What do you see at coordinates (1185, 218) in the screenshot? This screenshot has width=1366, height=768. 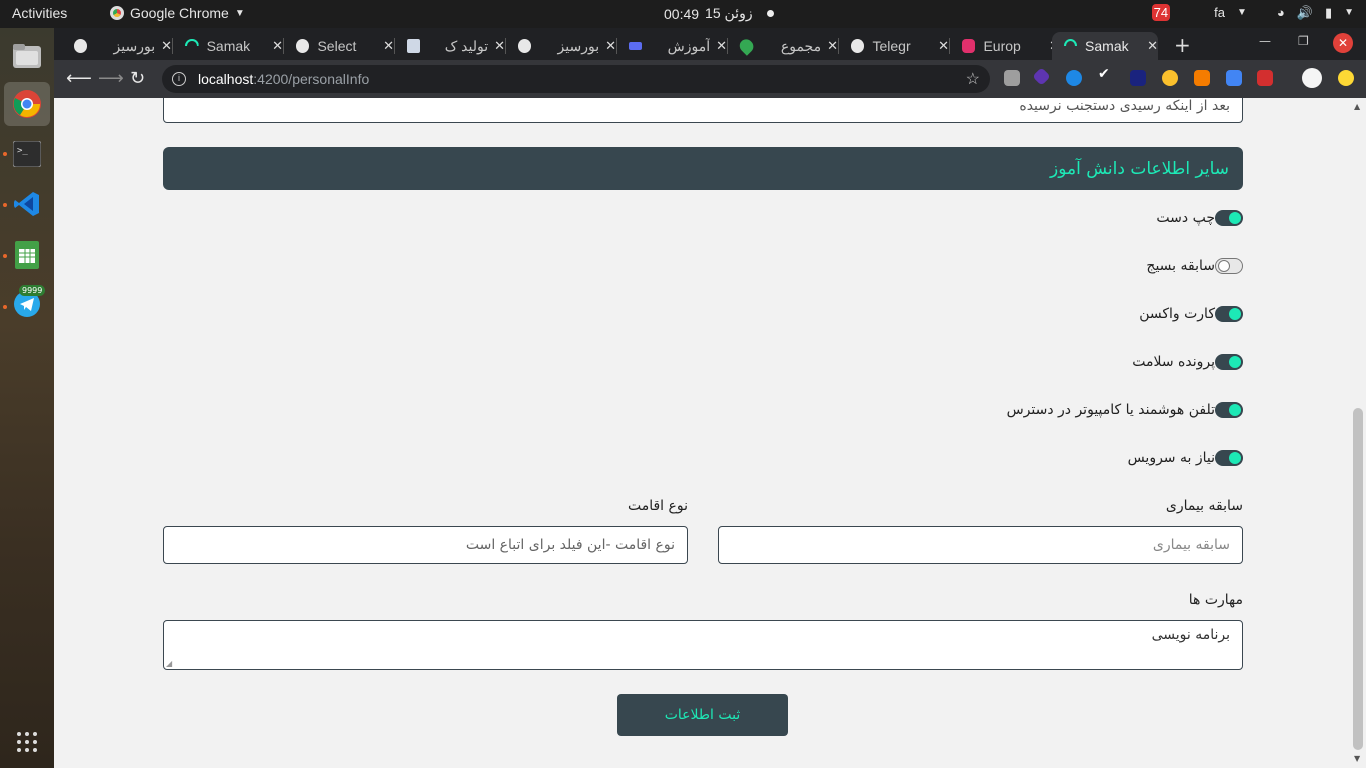 I see `toggle-label: چپ دست` at bounding box center [1185, 218].